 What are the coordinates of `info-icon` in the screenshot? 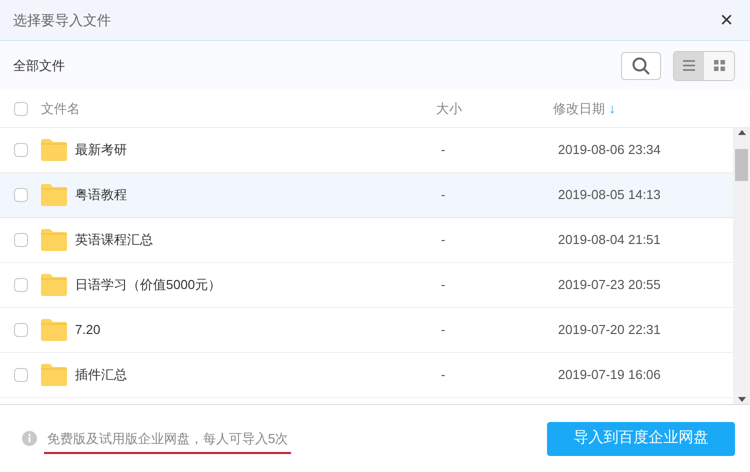 It's located at (29, 438).